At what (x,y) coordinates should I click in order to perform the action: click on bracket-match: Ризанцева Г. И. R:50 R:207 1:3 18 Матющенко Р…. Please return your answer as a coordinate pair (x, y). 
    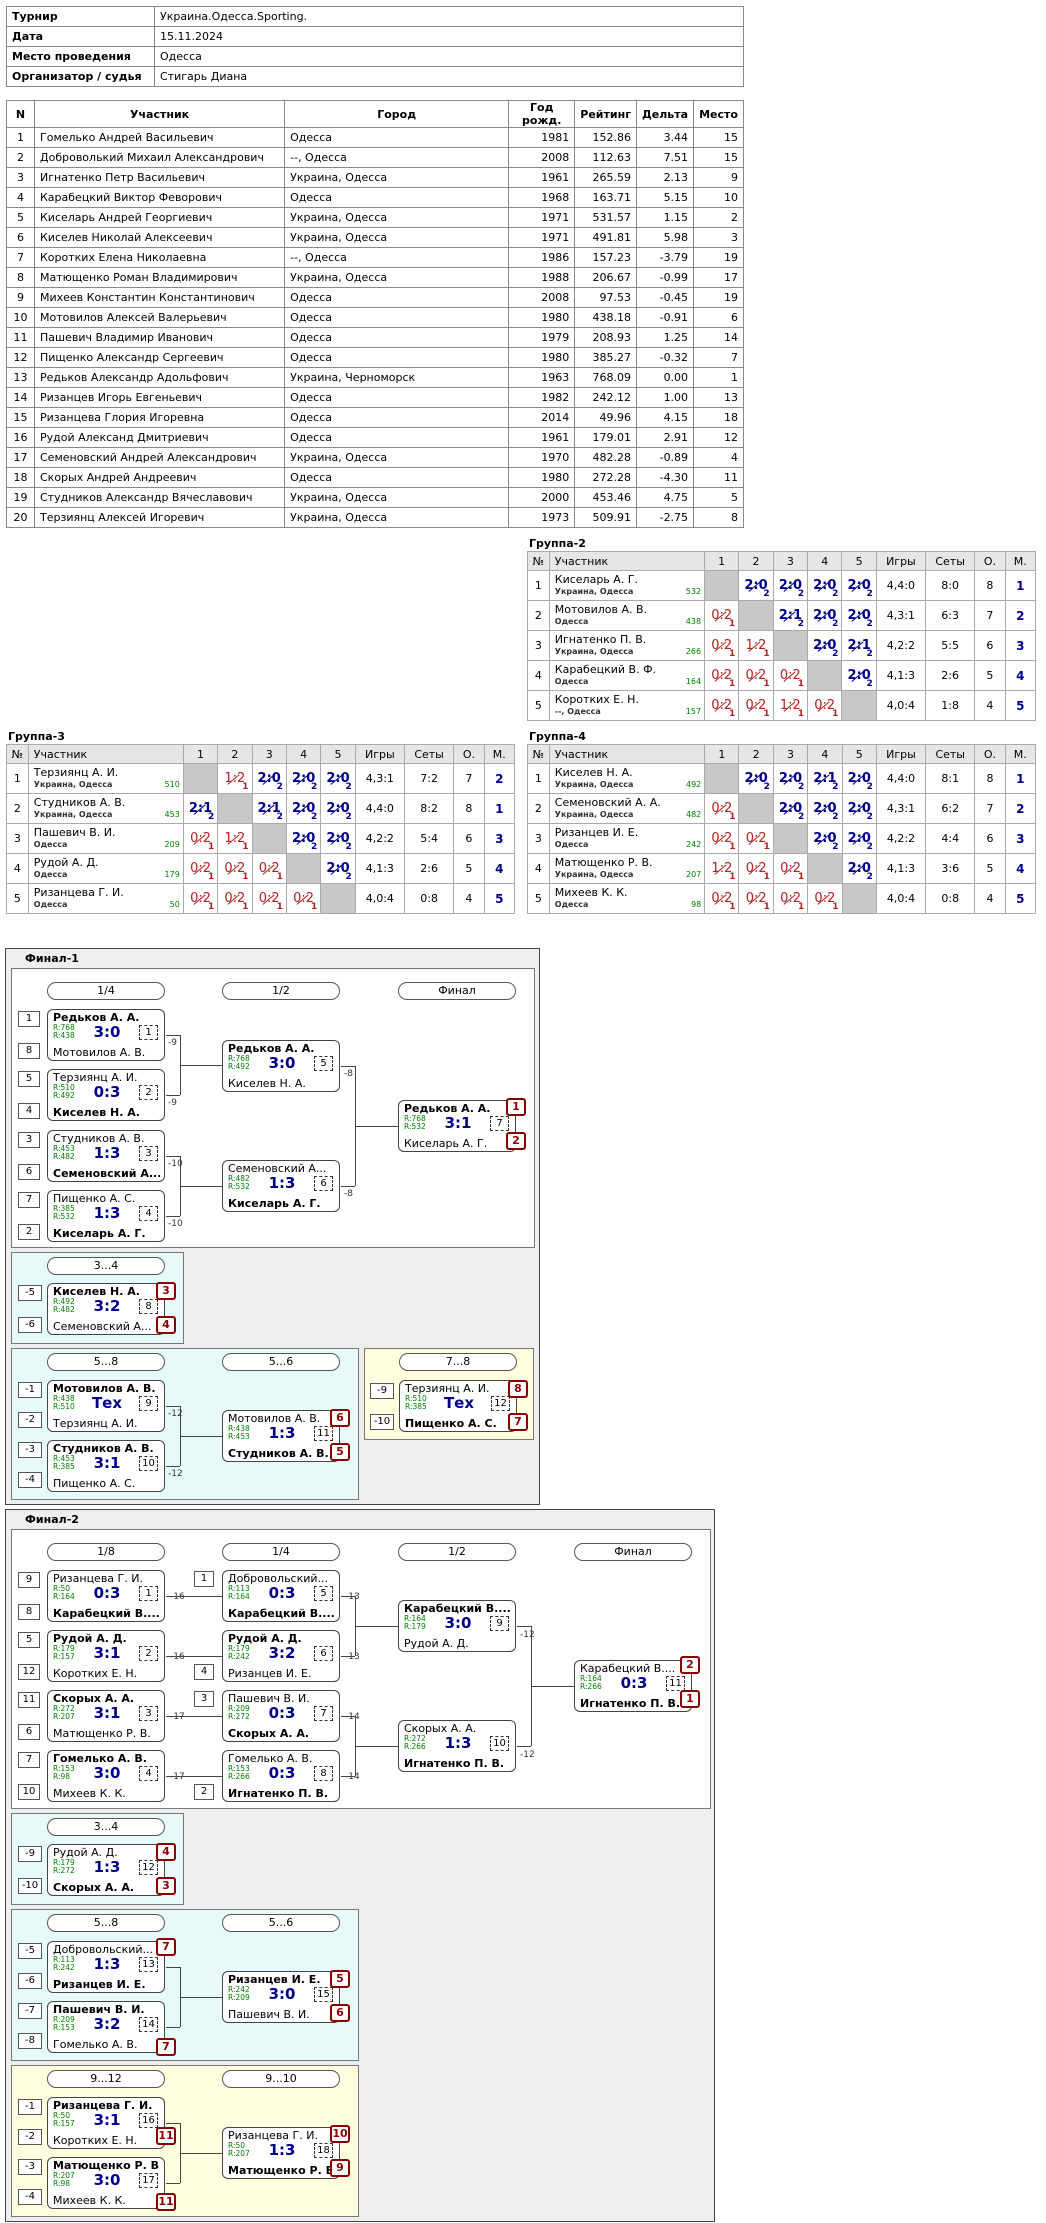
    Looking at the image, I should click on (281, 2153).